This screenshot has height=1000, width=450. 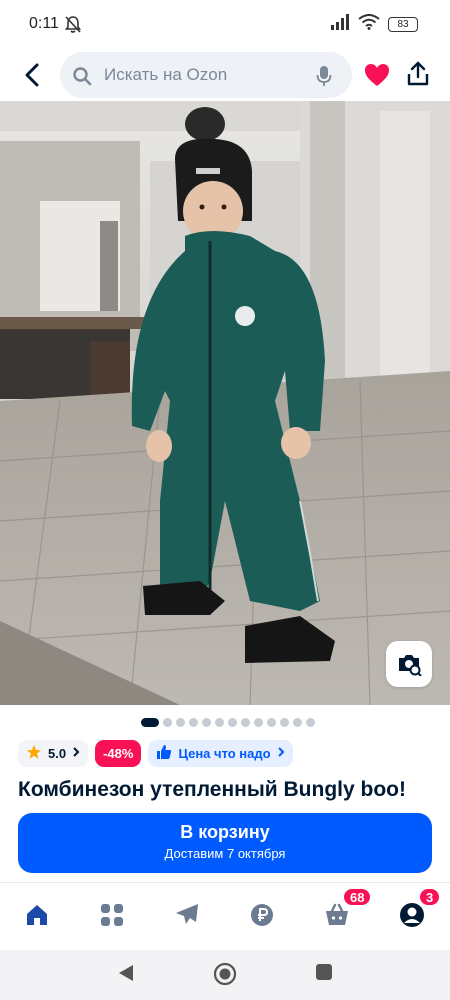 I want to click on status-time: 0:11, so click(x=44, y=23).